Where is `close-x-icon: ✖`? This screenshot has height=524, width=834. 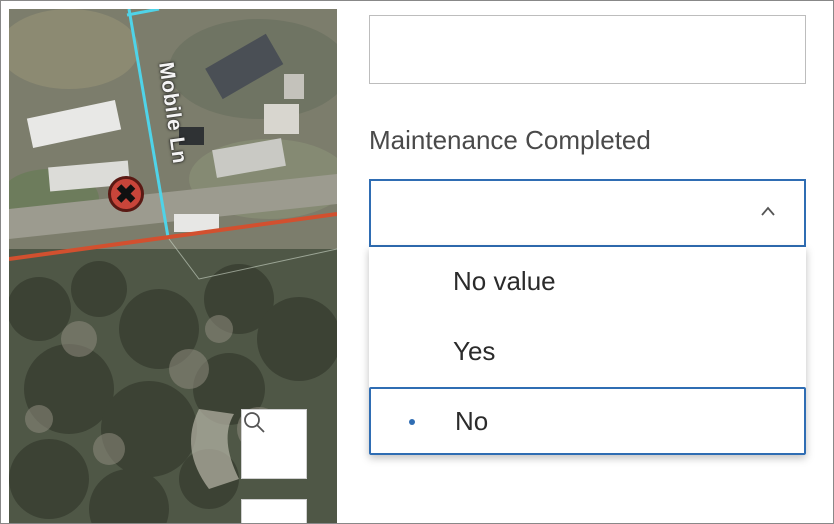
close-x-icon: ✖ is located at coordinates (126, 194).